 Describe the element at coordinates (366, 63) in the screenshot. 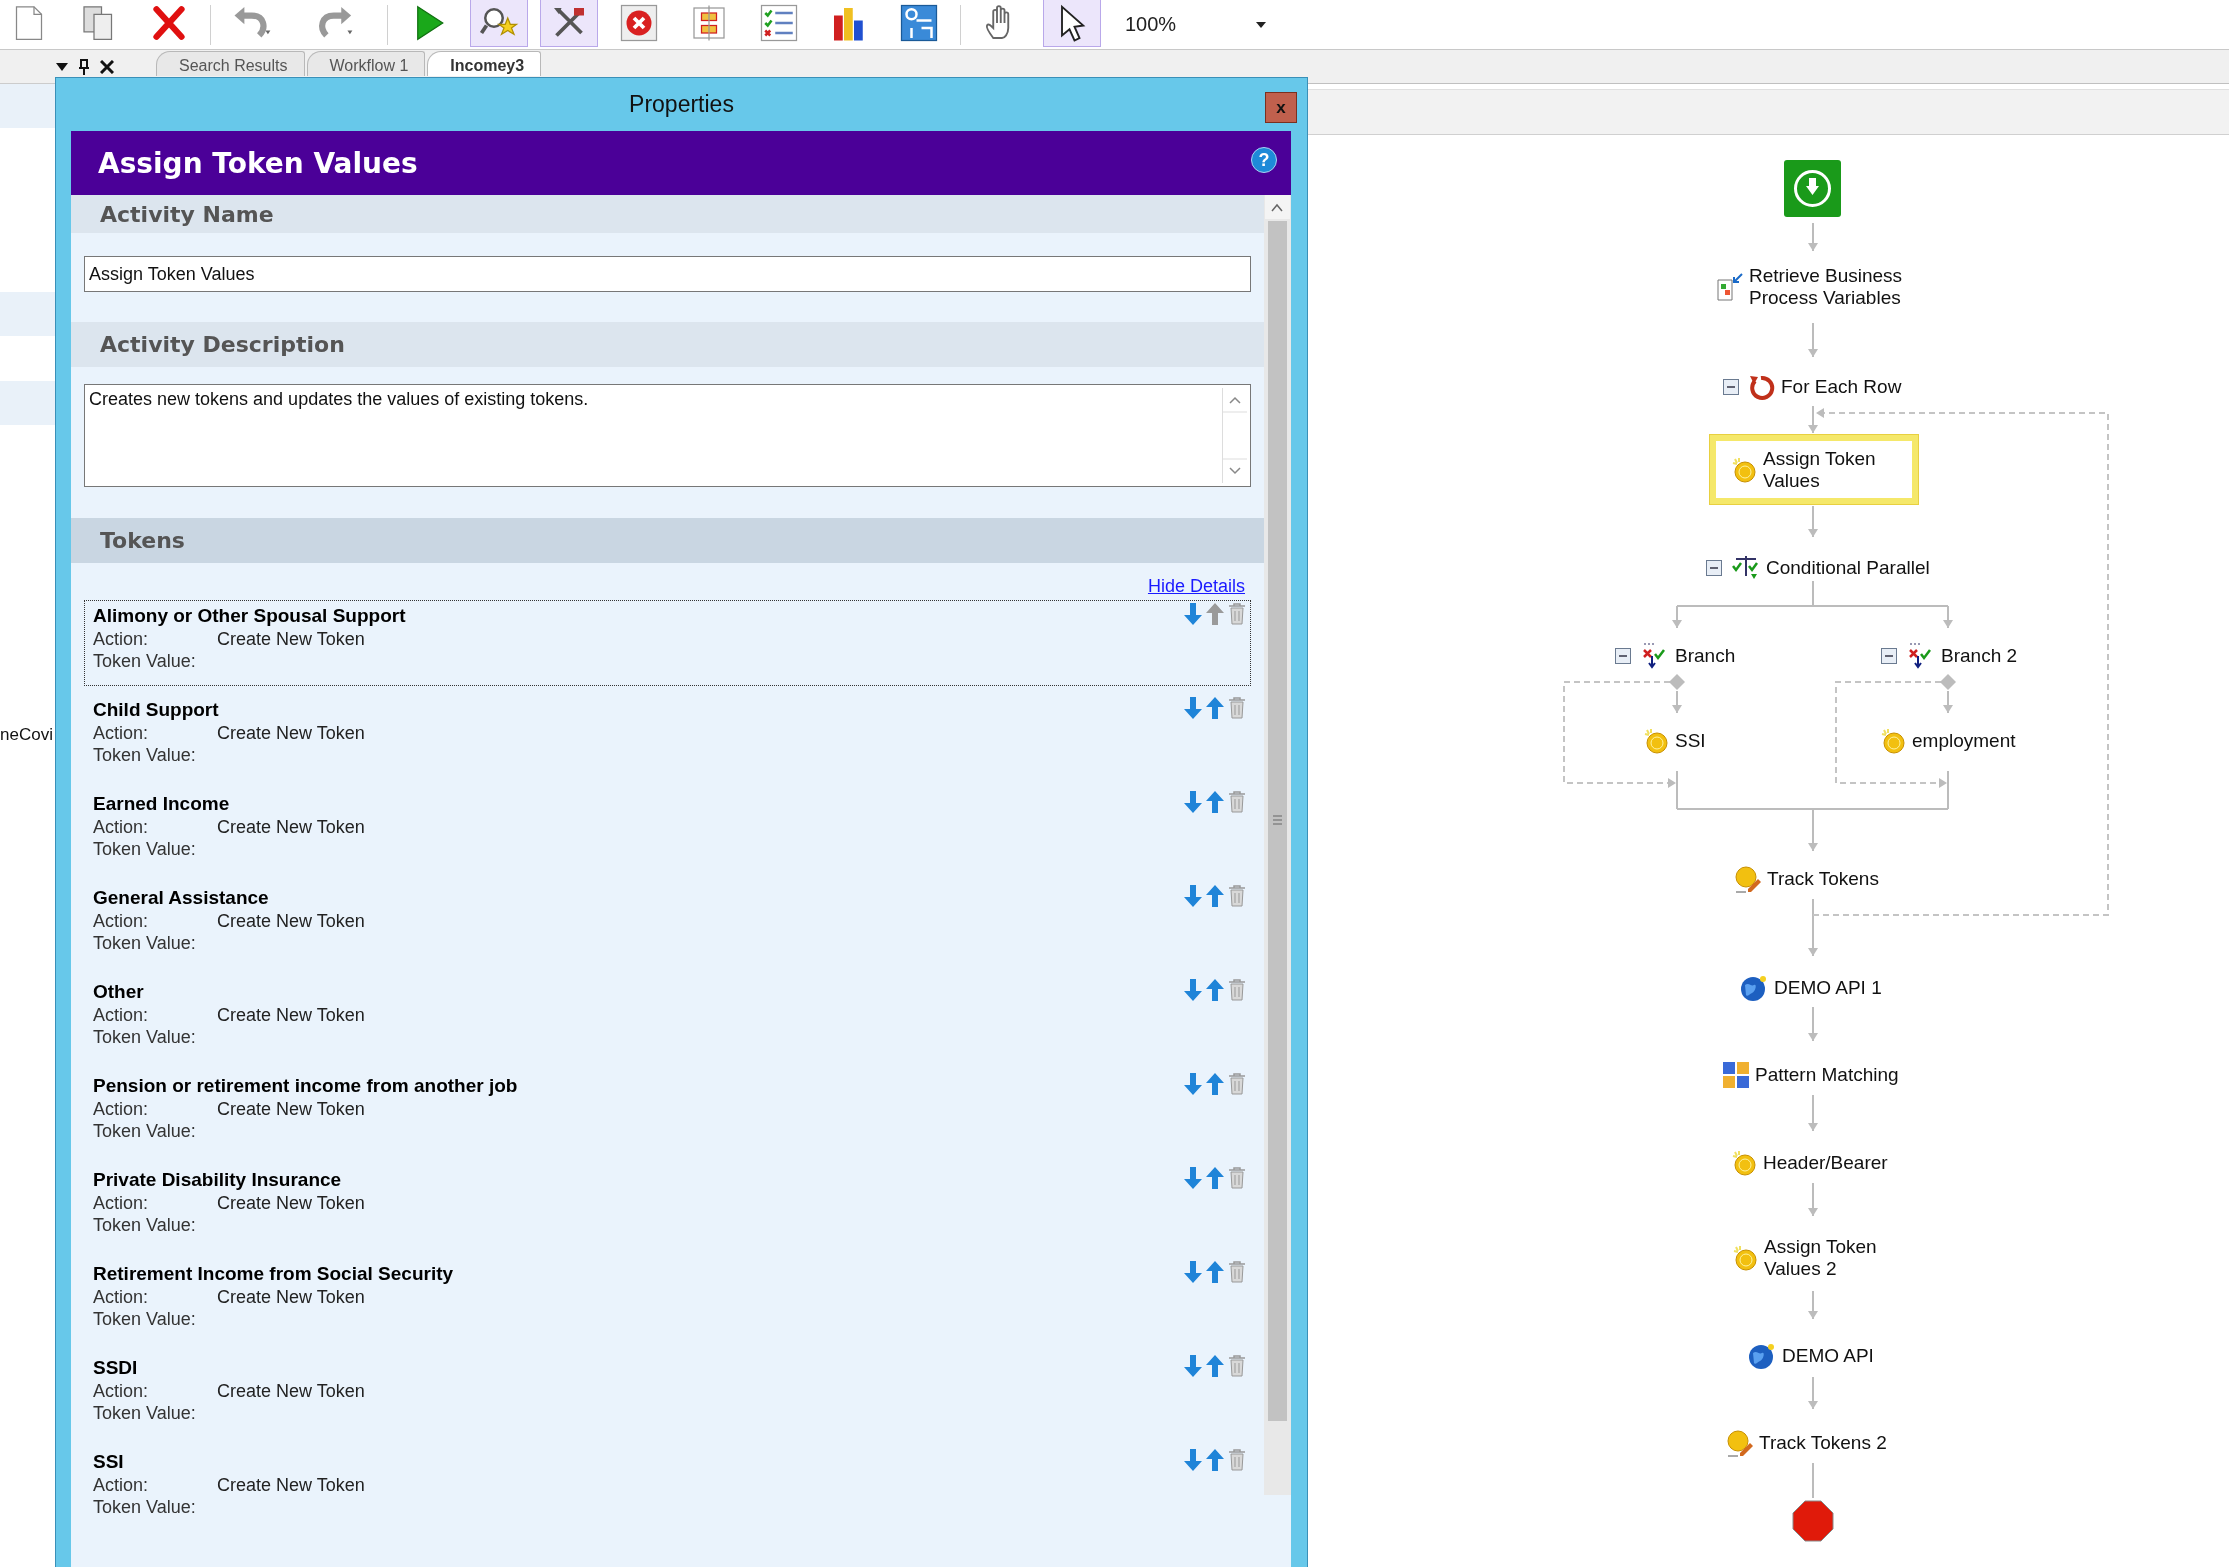

I see `document-tab: Workflow 1` at that location.